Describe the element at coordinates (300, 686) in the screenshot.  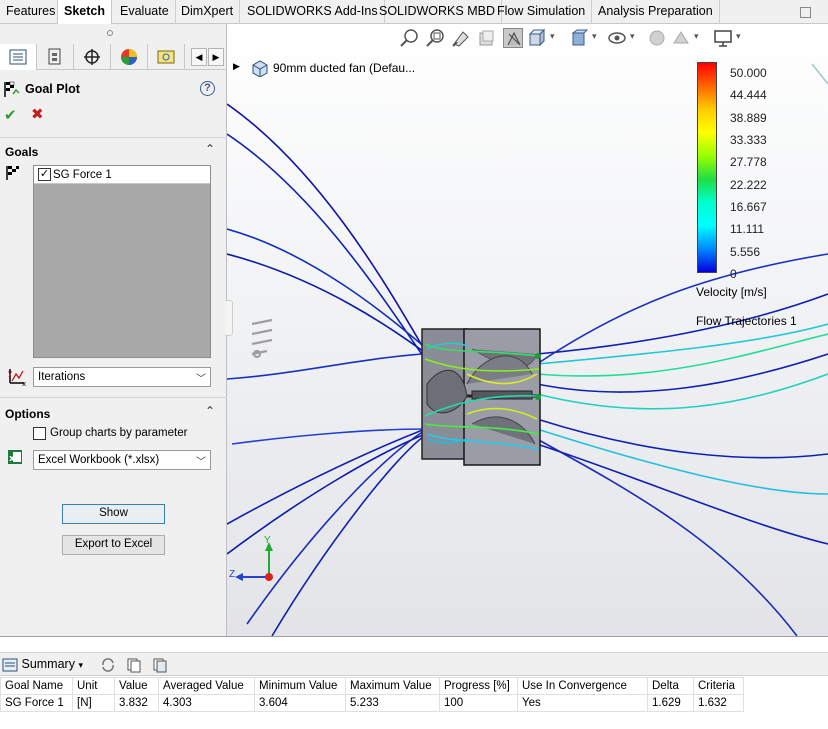
I see `column-header: Minimum Value` at that location.